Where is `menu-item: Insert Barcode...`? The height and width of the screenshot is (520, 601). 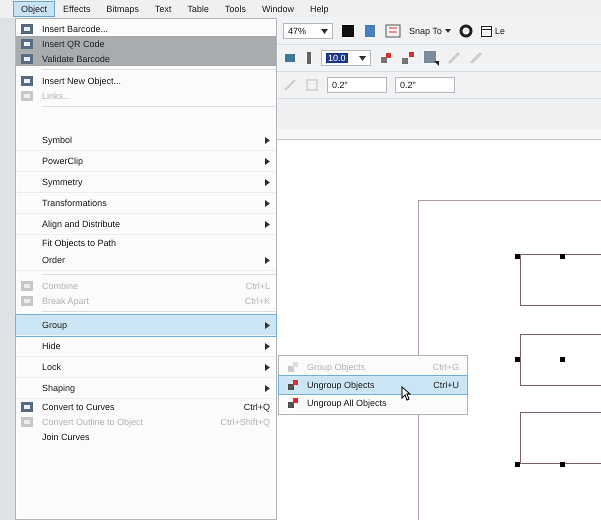 menu-item: Insert Barcode... is located at coordinates (146, 28).